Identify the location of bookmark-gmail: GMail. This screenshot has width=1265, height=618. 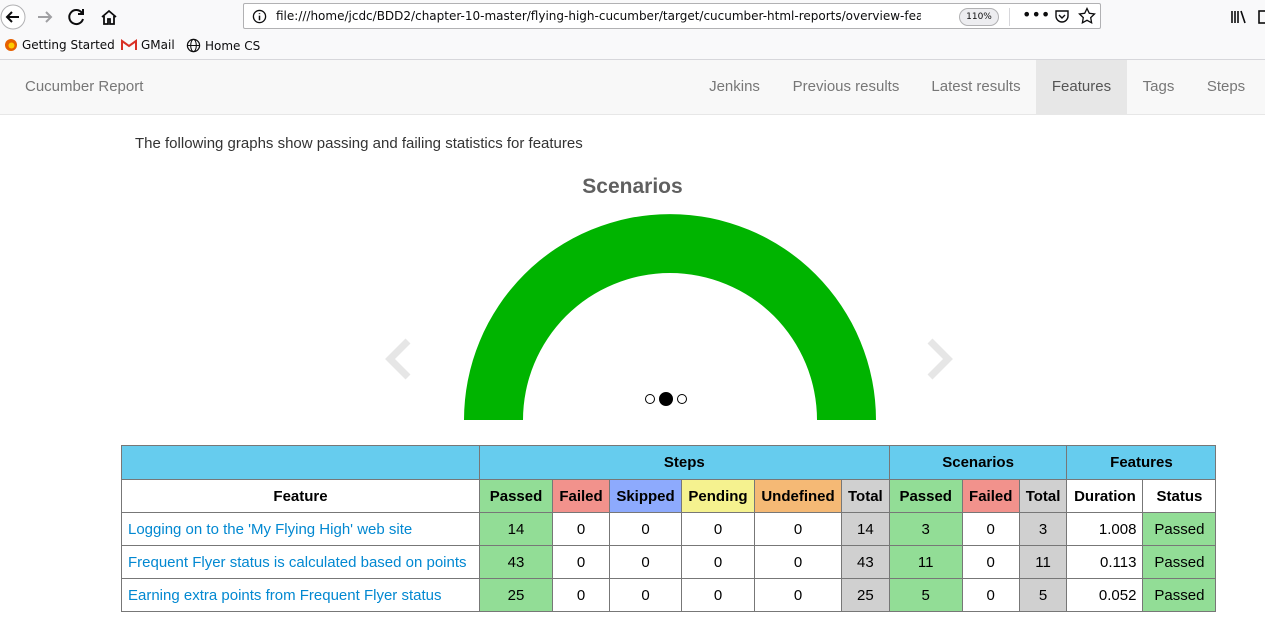
(148, 45).